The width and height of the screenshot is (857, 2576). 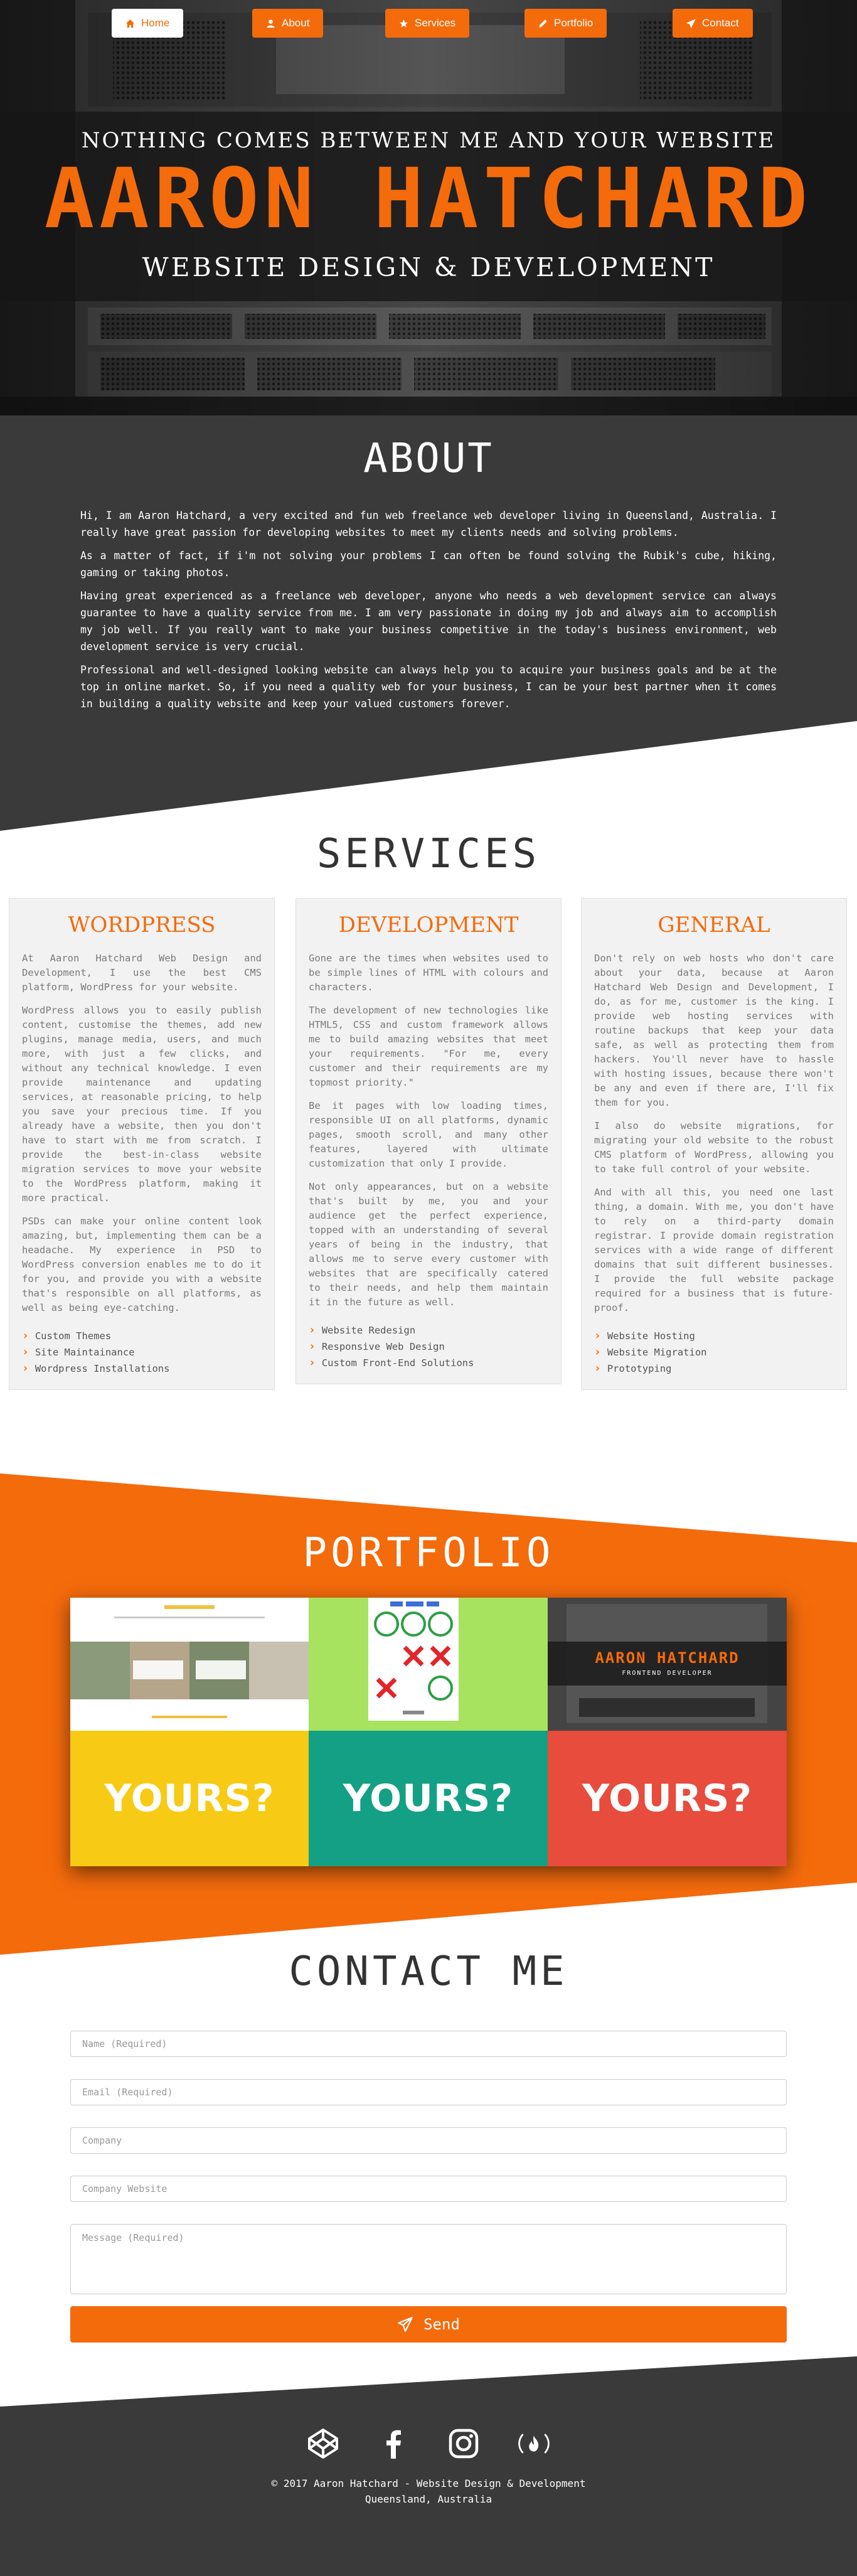 I want to click on portfolio-thumb-website, so click(x=189, y=1664).